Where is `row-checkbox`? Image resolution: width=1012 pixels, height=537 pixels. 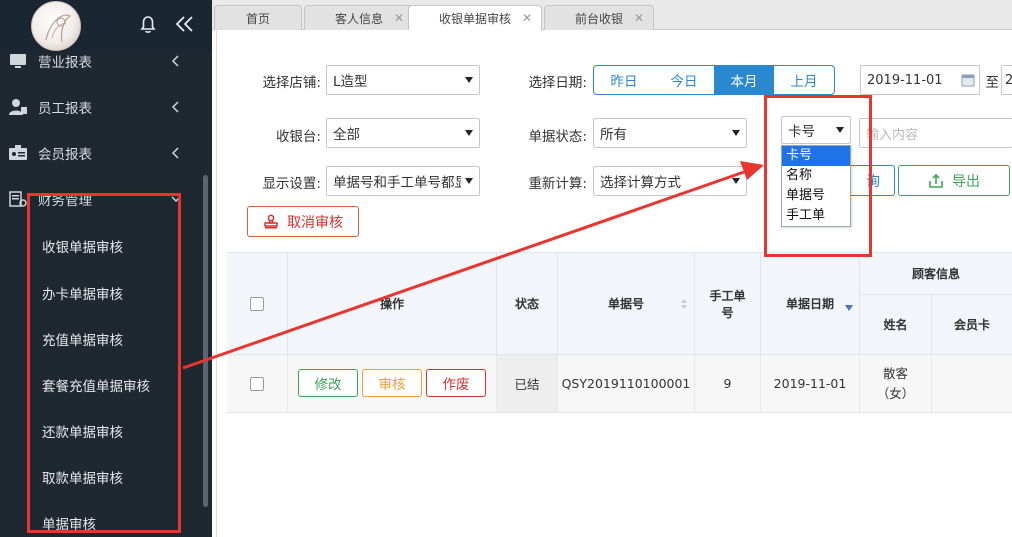
row-checkbox is located at coordinates (257, 383).